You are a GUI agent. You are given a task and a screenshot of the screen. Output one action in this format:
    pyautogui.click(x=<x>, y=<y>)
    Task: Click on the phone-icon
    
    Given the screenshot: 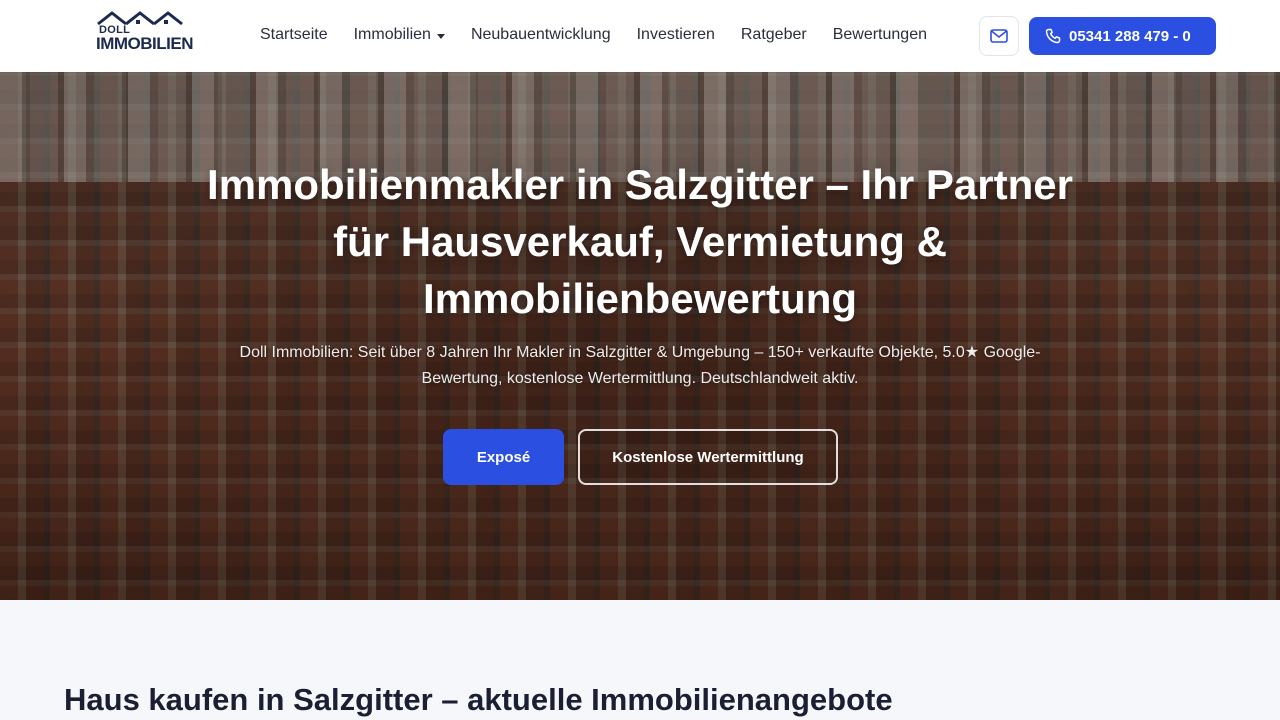 What is the action you would take?
    pyautogui.click(x=1053, y=36)
    